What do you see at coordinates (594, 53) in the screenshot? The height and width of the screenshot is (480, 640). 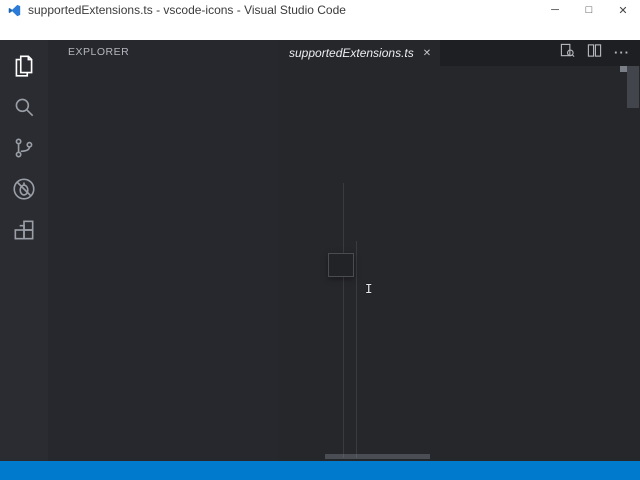 I see `split-editor-icon` at bounding box center [594, 53].